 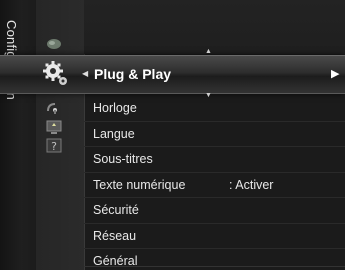 What do you see at coordinates (123, 159) in the screenshot?
I see `menu-item-label: Sous-titres` at bounding box center [123, 159].